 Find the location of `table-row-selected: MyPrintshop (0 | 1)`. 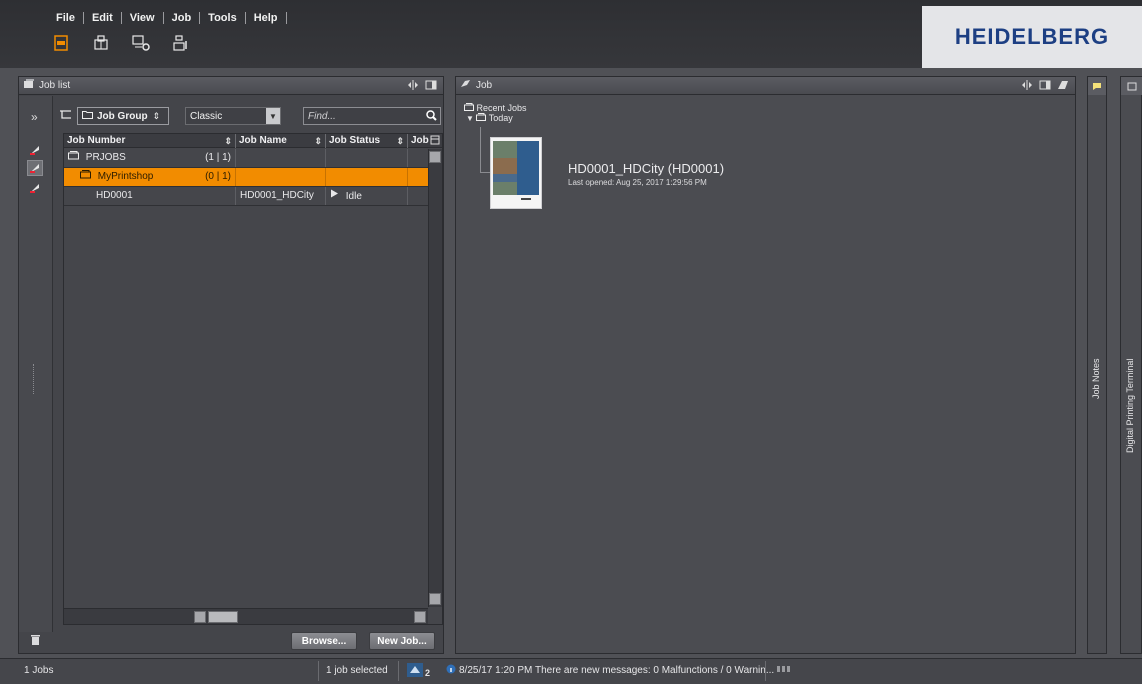

table-row-selected: MyPrintshop (0 | 1) is located at coordinates (246, 177).